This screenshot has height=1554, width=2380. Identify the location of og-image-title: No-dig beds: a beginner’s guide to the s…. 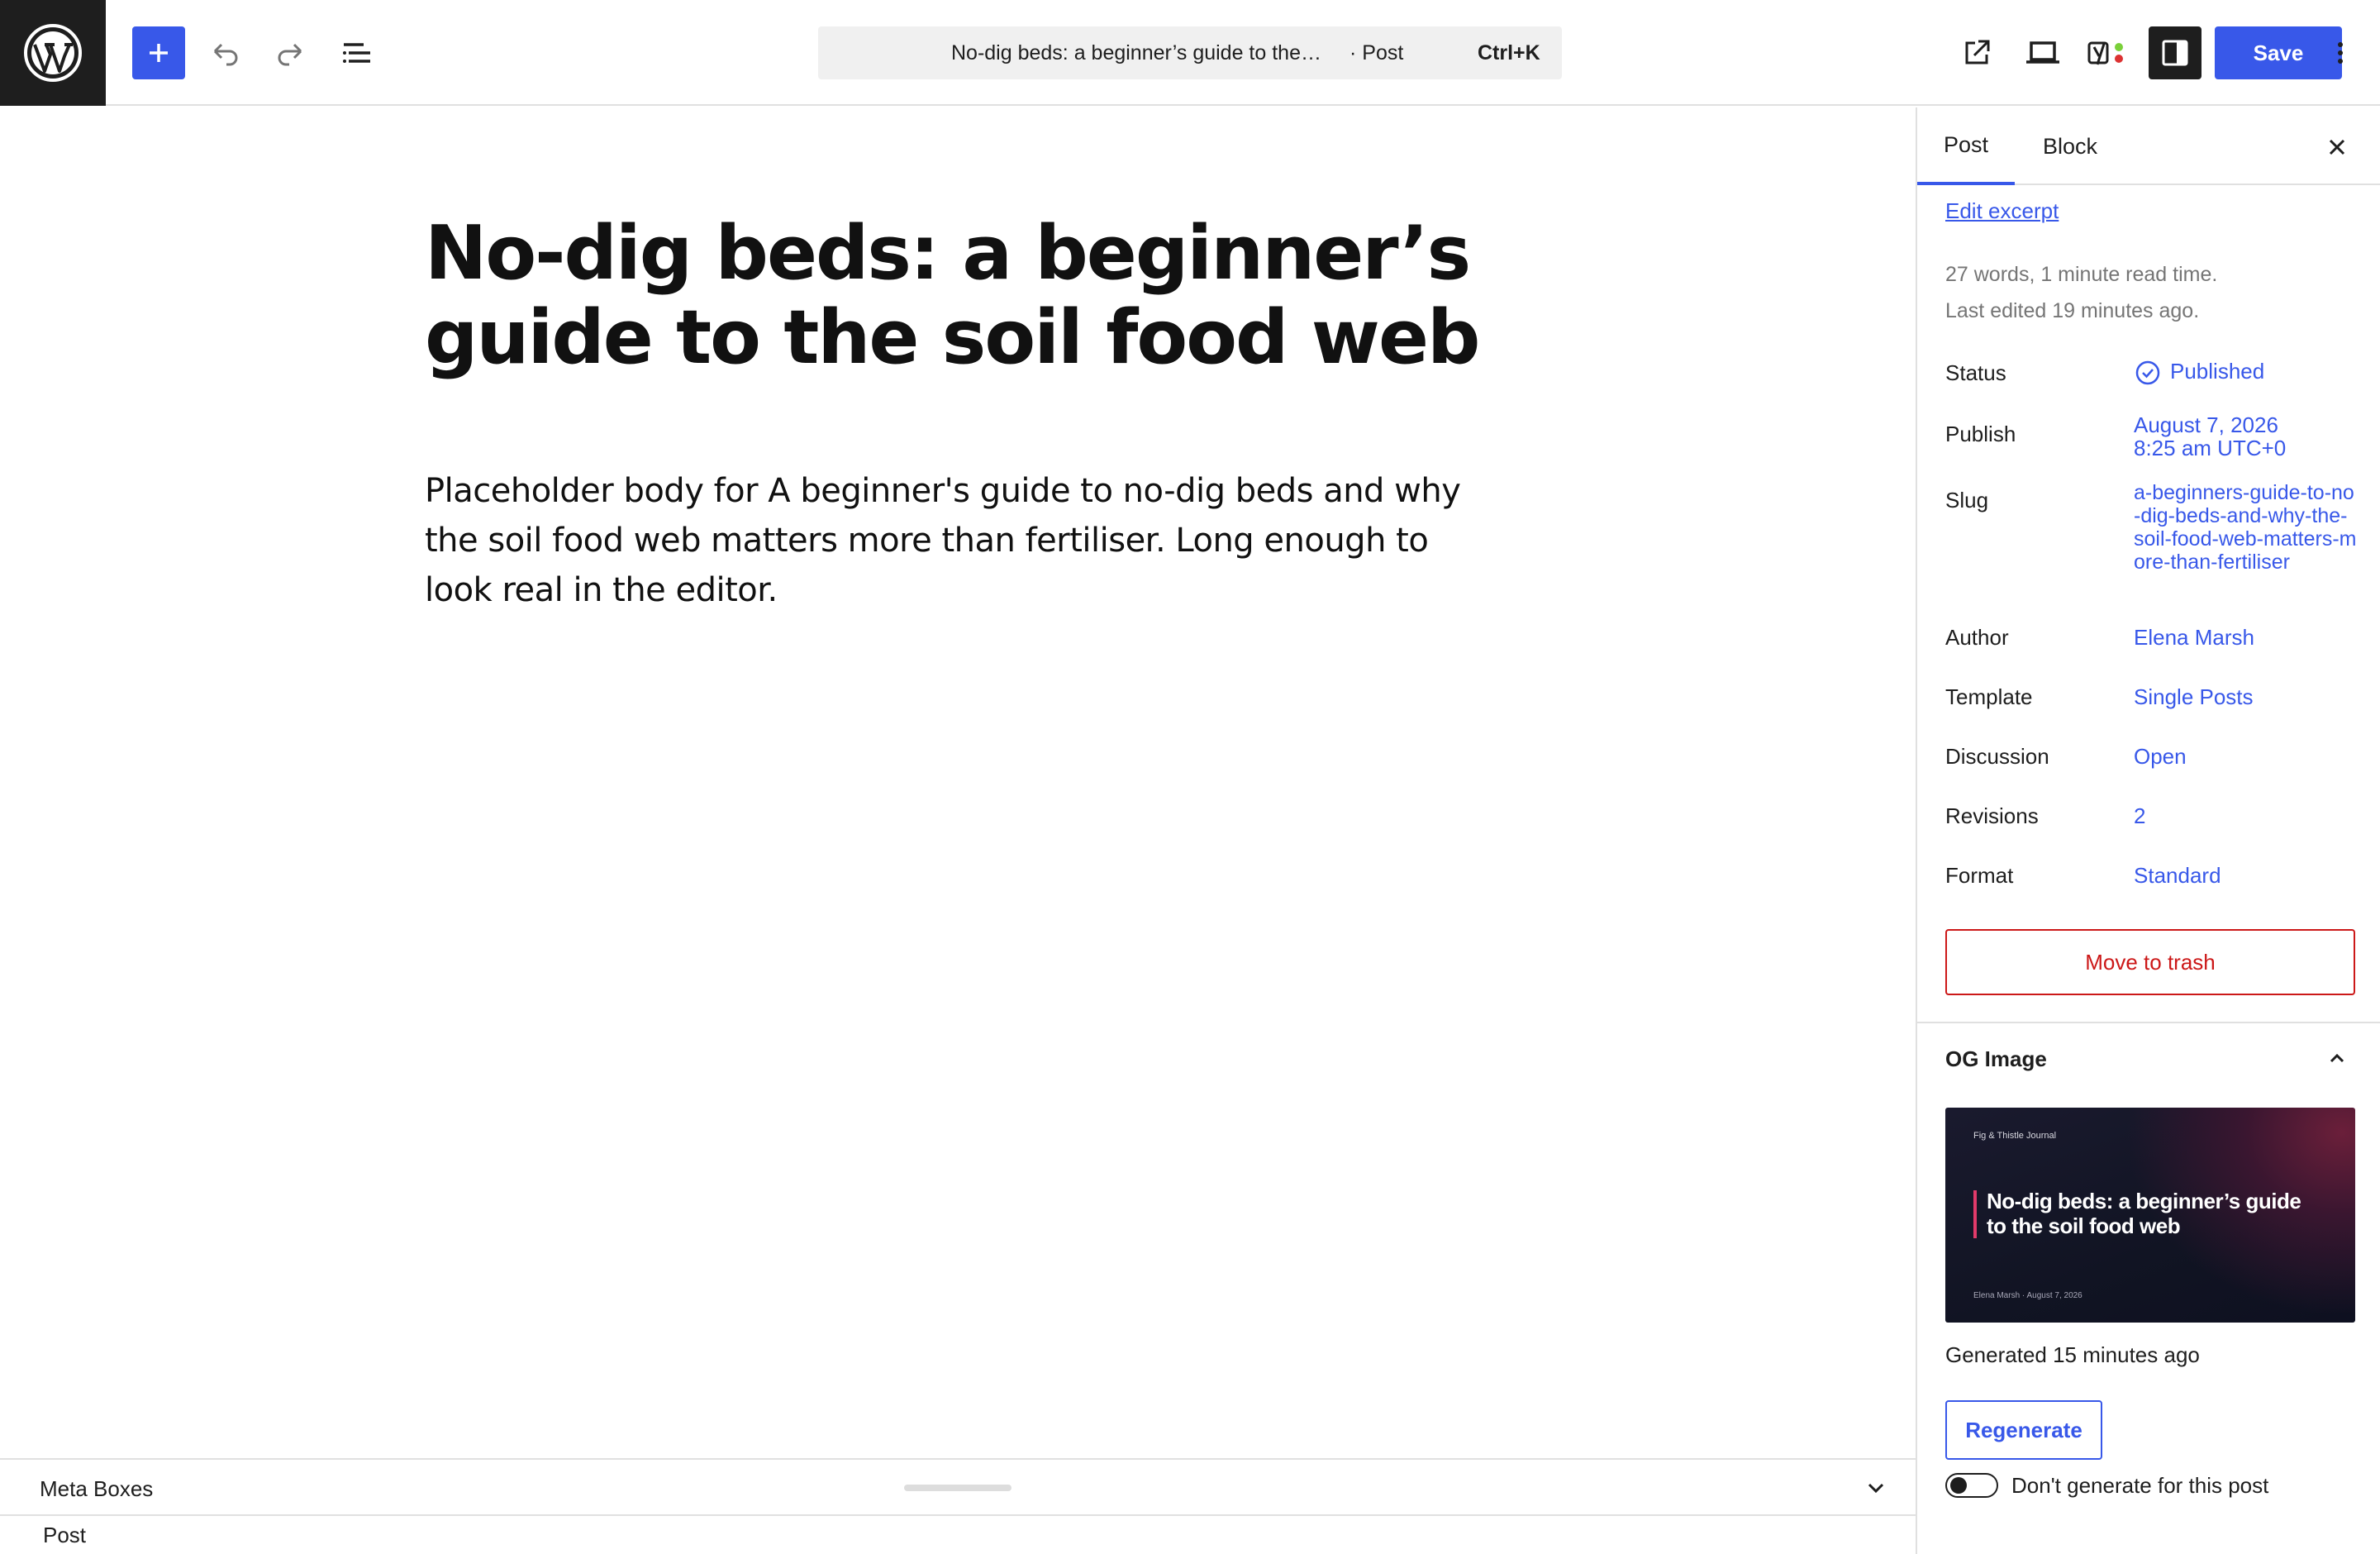
(2144, 1213).